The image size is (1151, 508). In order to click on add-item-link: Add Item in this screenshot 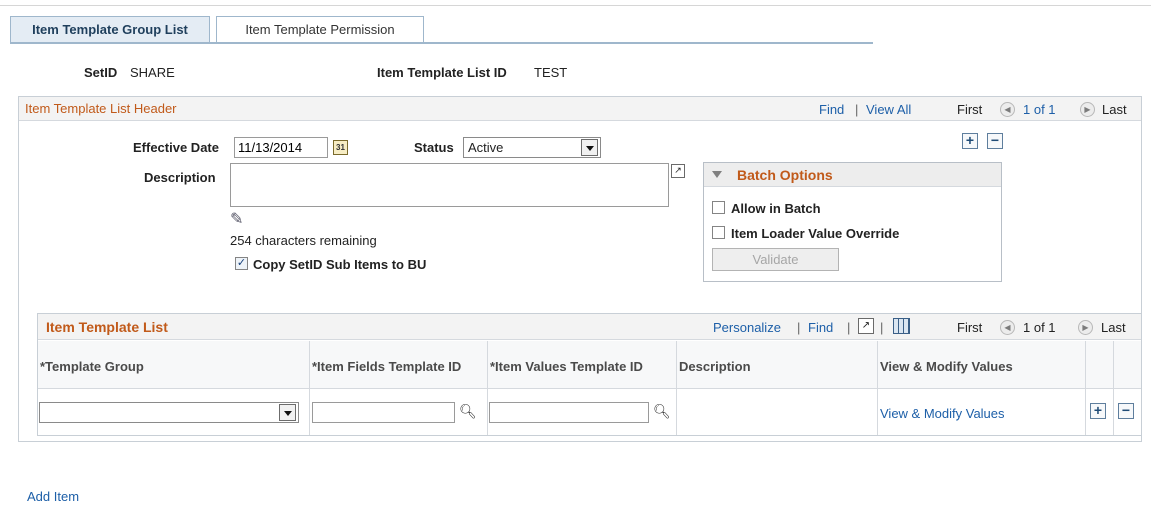, I will do `click(53, 496)`.